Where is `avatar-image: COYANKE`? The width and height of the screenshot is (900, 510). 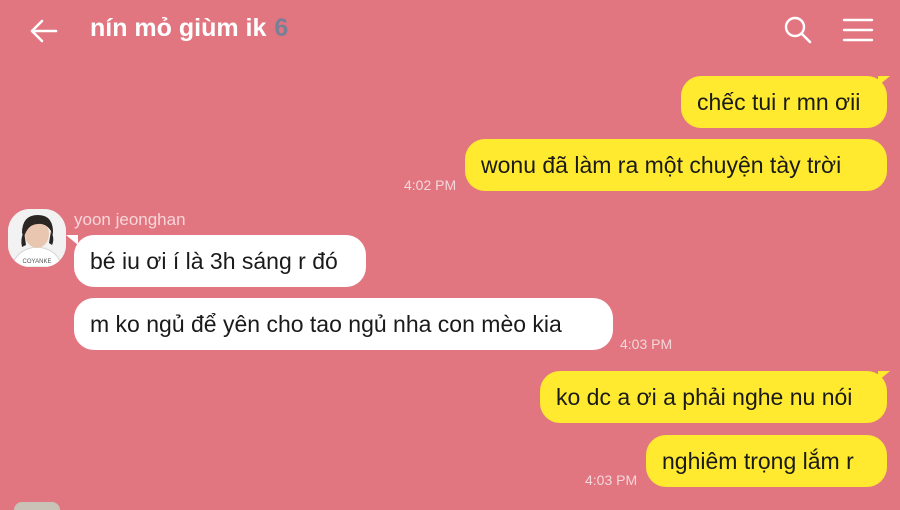
avatar-image: COYANKE is located at coordinates (37, 238).